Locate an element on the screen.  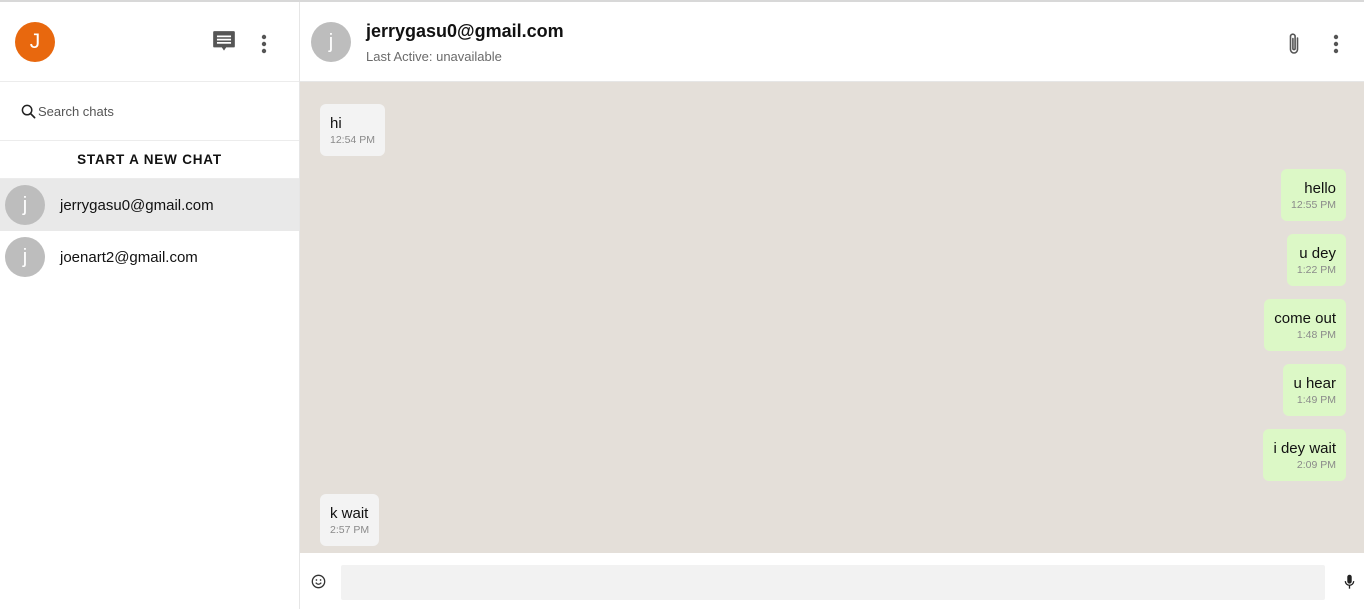
message-text: come out is located at coordinates (1305, 318).